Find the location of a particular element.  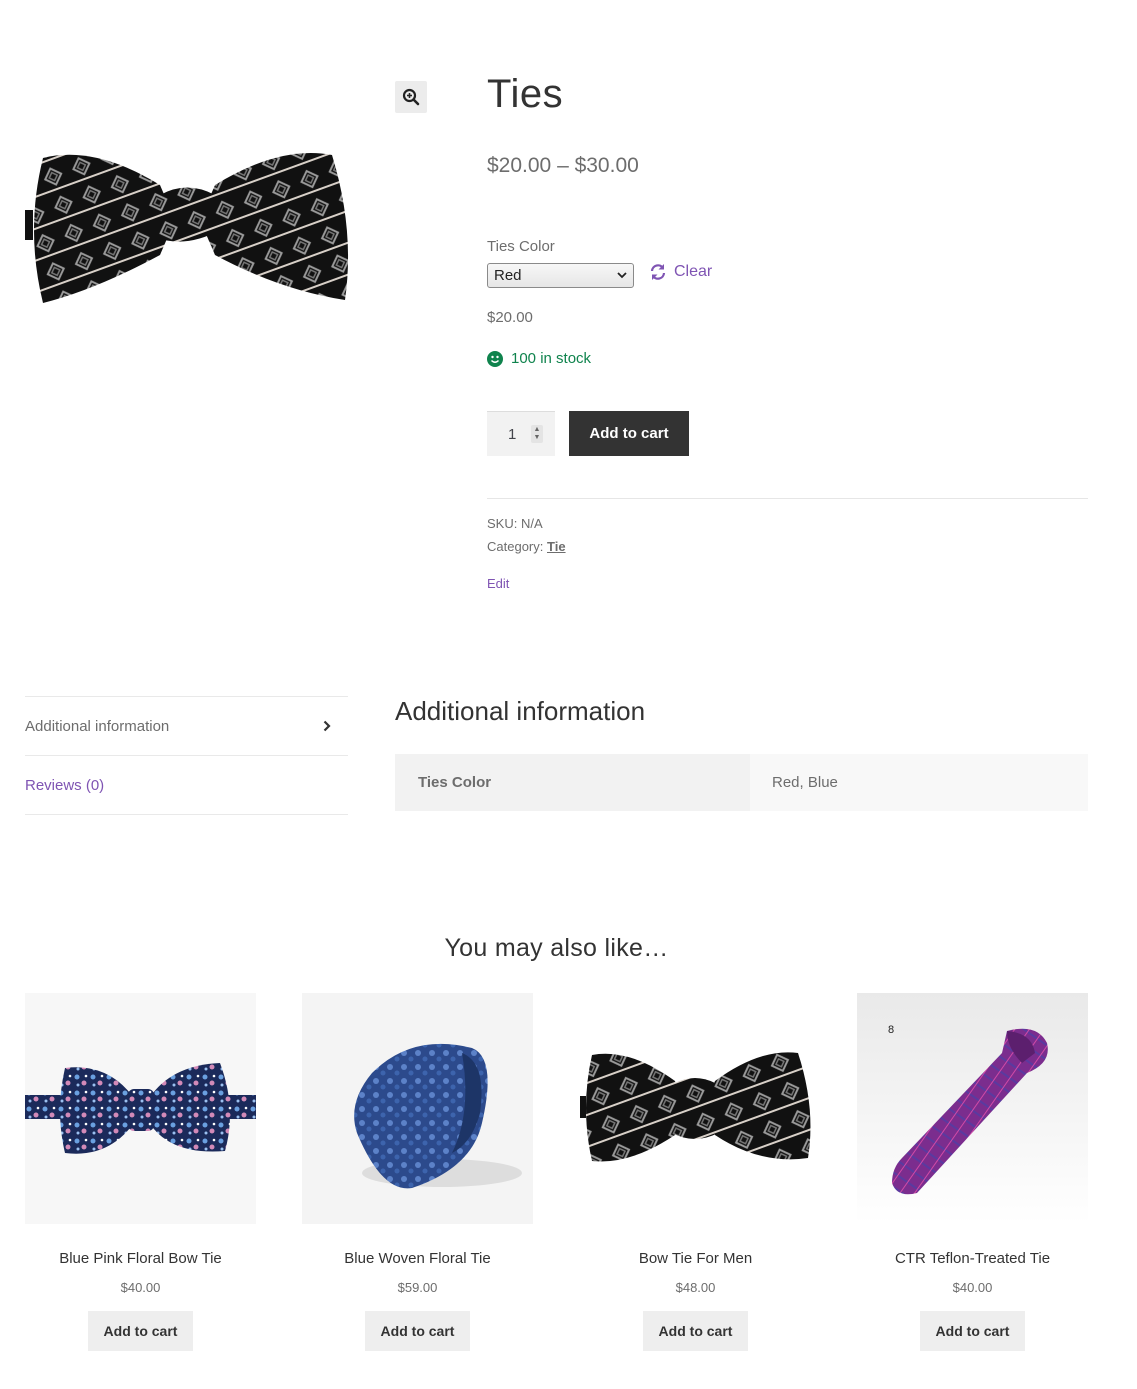

stepper-arrows-icon: ▲ ▼ is located at coordinates (537, 434).